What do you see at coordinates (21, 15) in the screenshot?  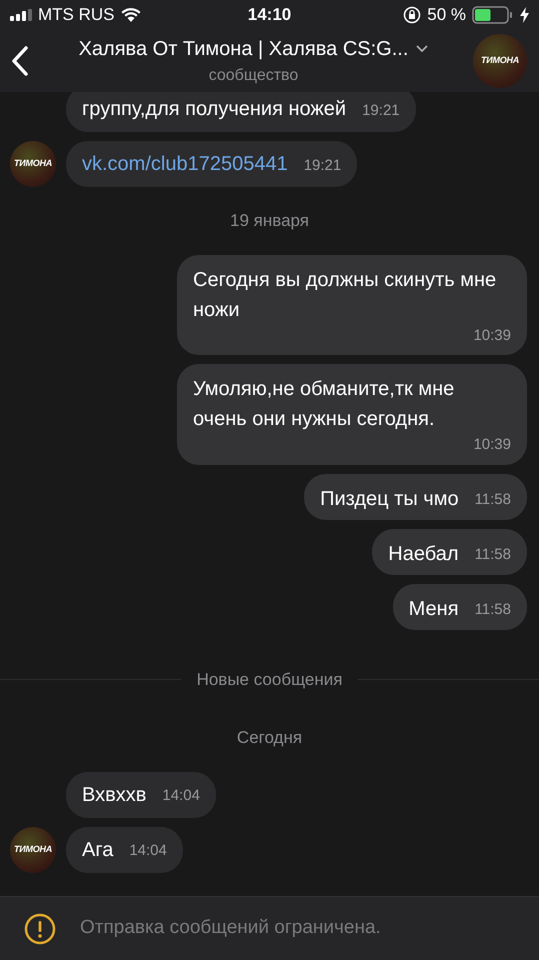 I see `signal-icon` at bounding box center [21, 15].